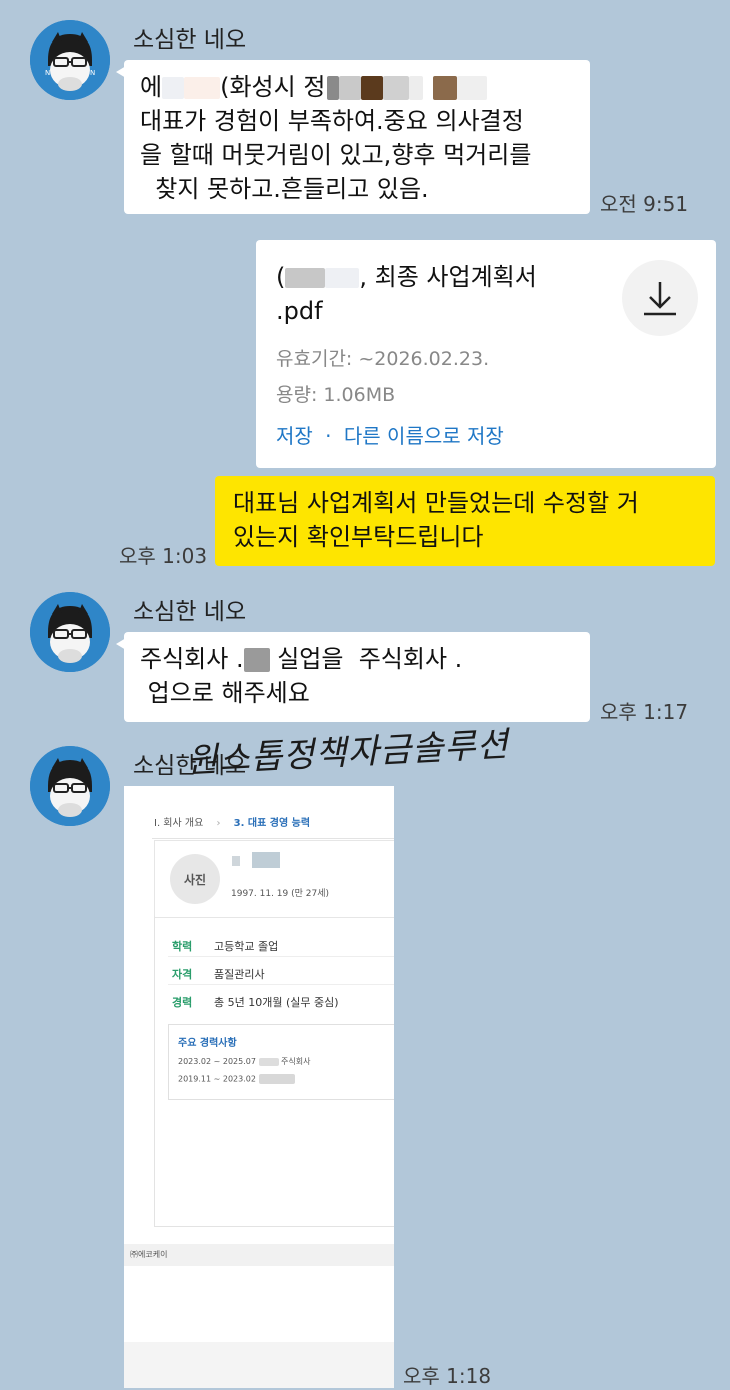 The width and height of the screenshot is (730, 1390). I want to click on message-line: 을 할때 머뭇거림이 있고,향후 먹거리를, so click(336, 155).